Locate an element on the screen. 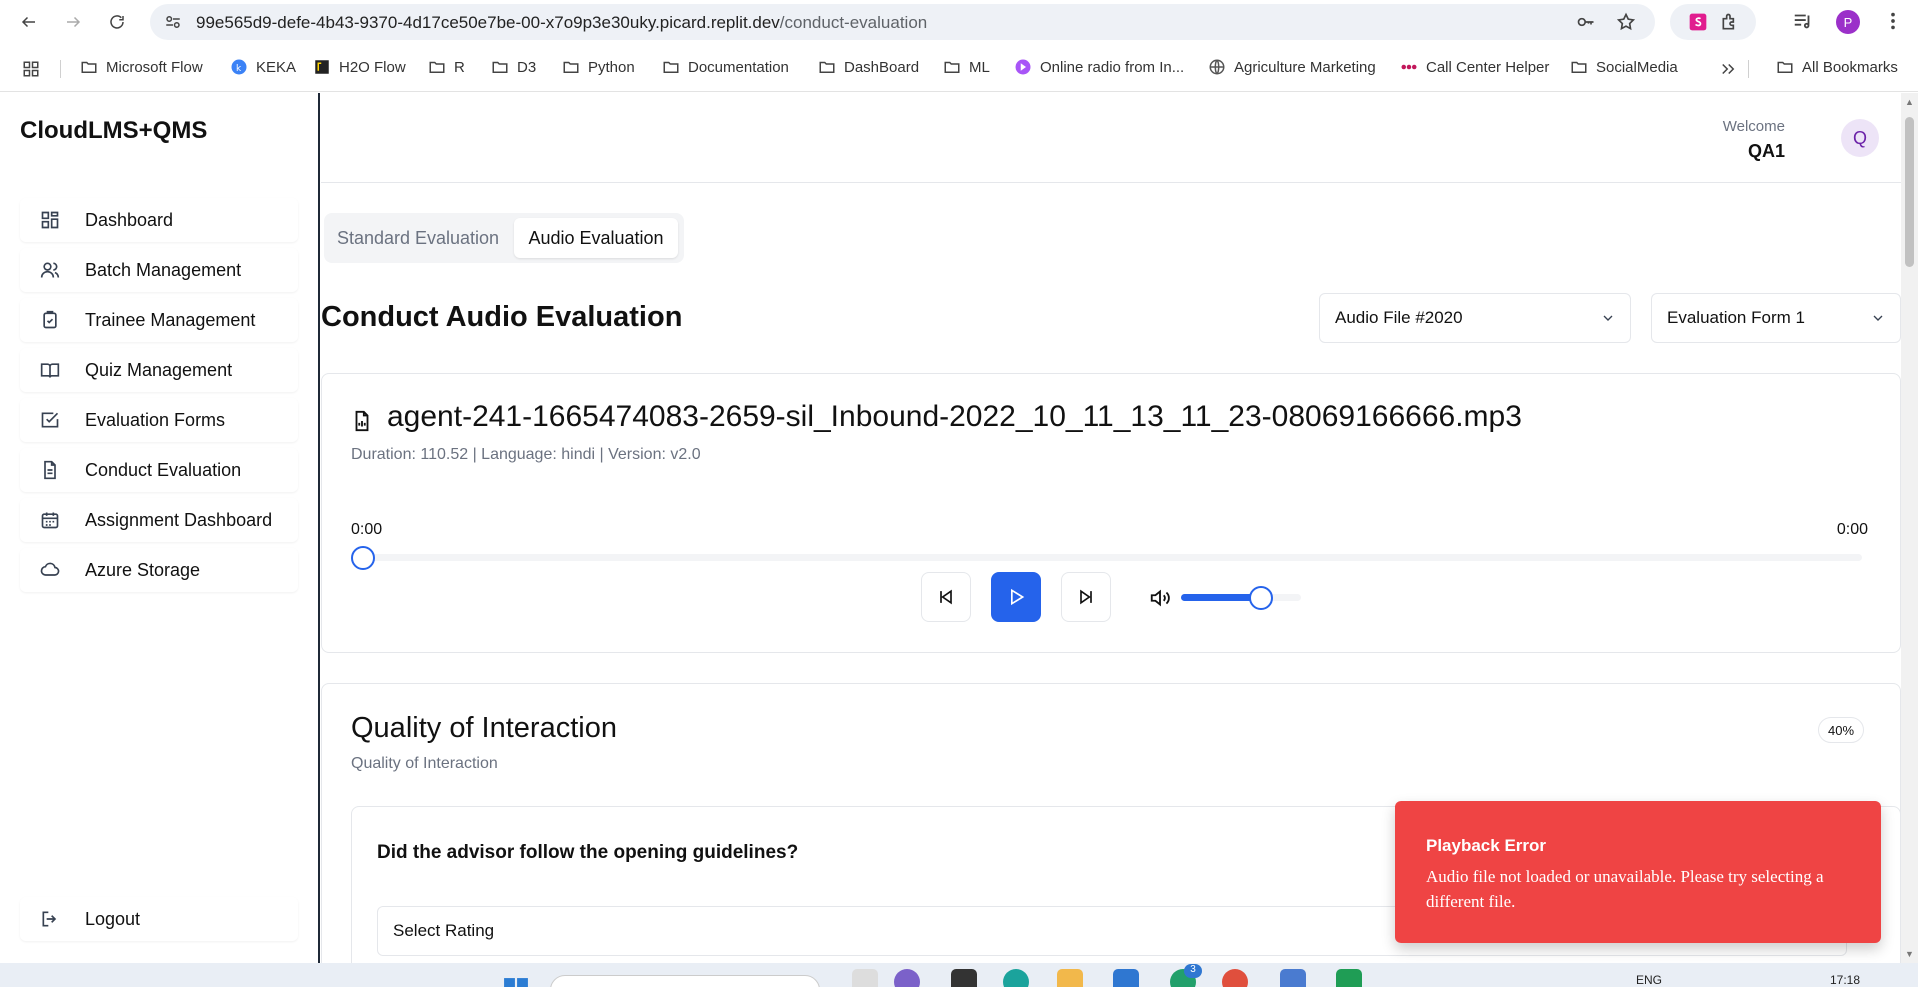 The image size is (1918, 987). brand-logo-text: CloudLMS+QMS is located at coordinates (114, 130).